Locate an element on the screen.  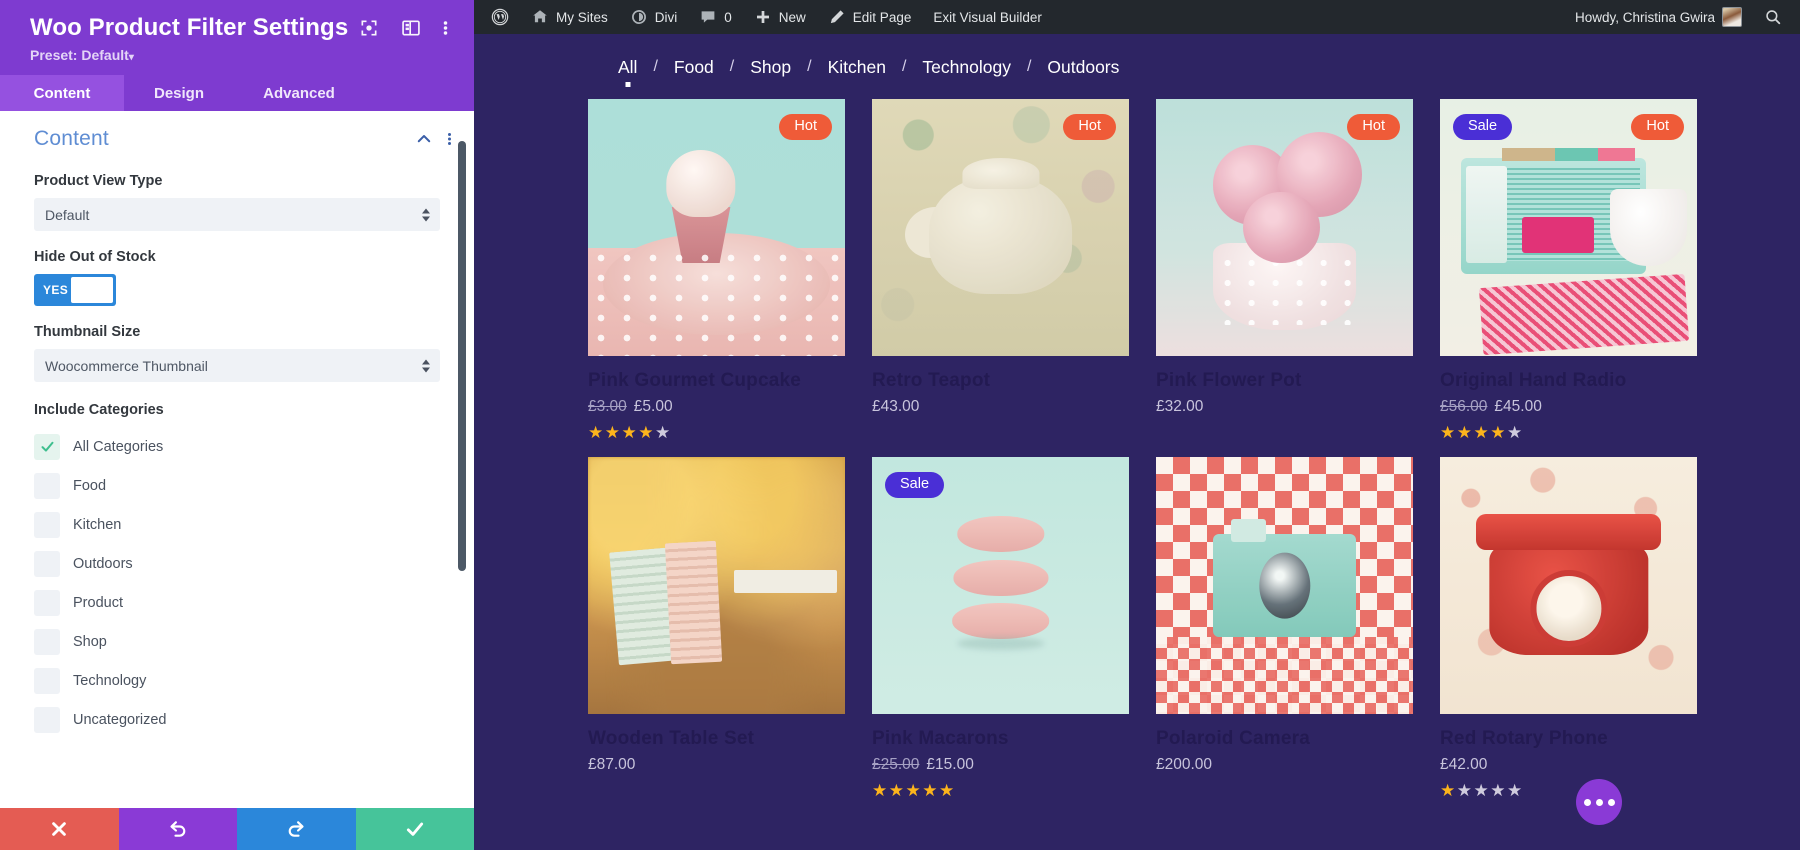
price-original: £3.00 is located at coordinates (607, 406).